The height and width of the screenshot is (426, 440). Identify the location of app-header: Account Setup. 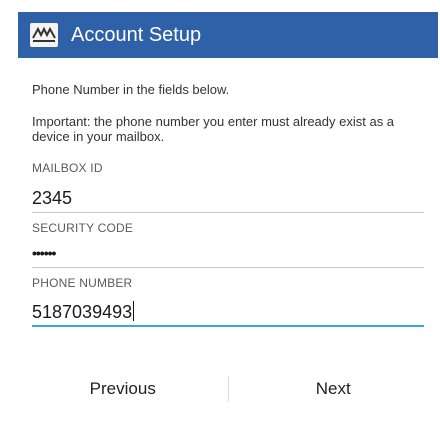
(228, 35).